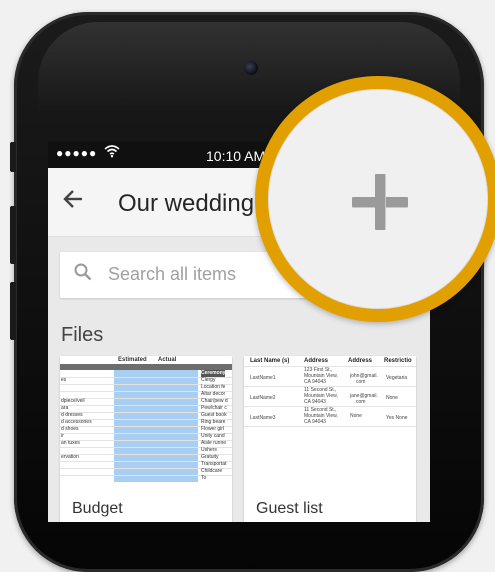 The image size is (495, 572). What do you see at coordinates (65, 408) in the screenshot?
I see `sheet-cell: ara` at bounding box center [65, 408].